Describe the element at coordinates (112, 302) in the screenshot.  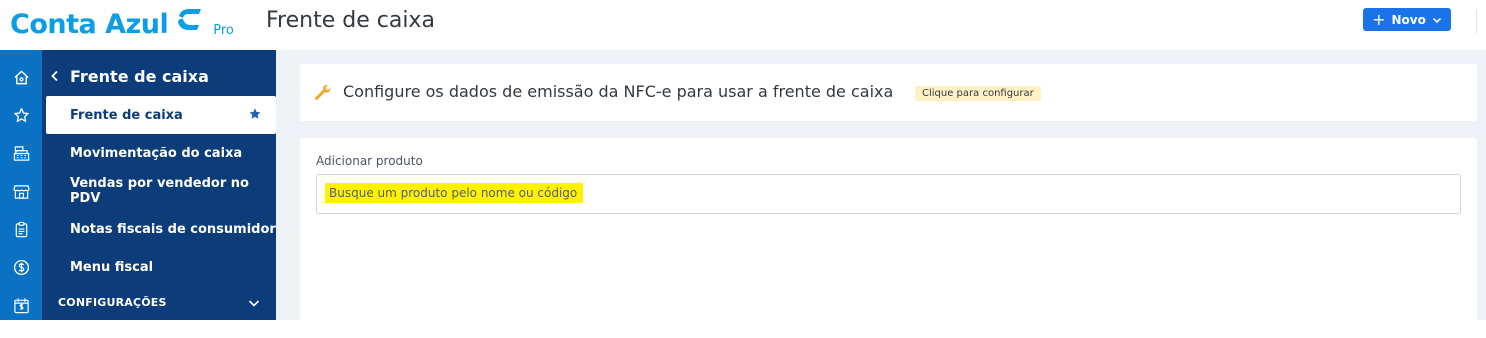
I see `sidebar-section-configuracoes: CONFIGURAÇÕES` at that location.